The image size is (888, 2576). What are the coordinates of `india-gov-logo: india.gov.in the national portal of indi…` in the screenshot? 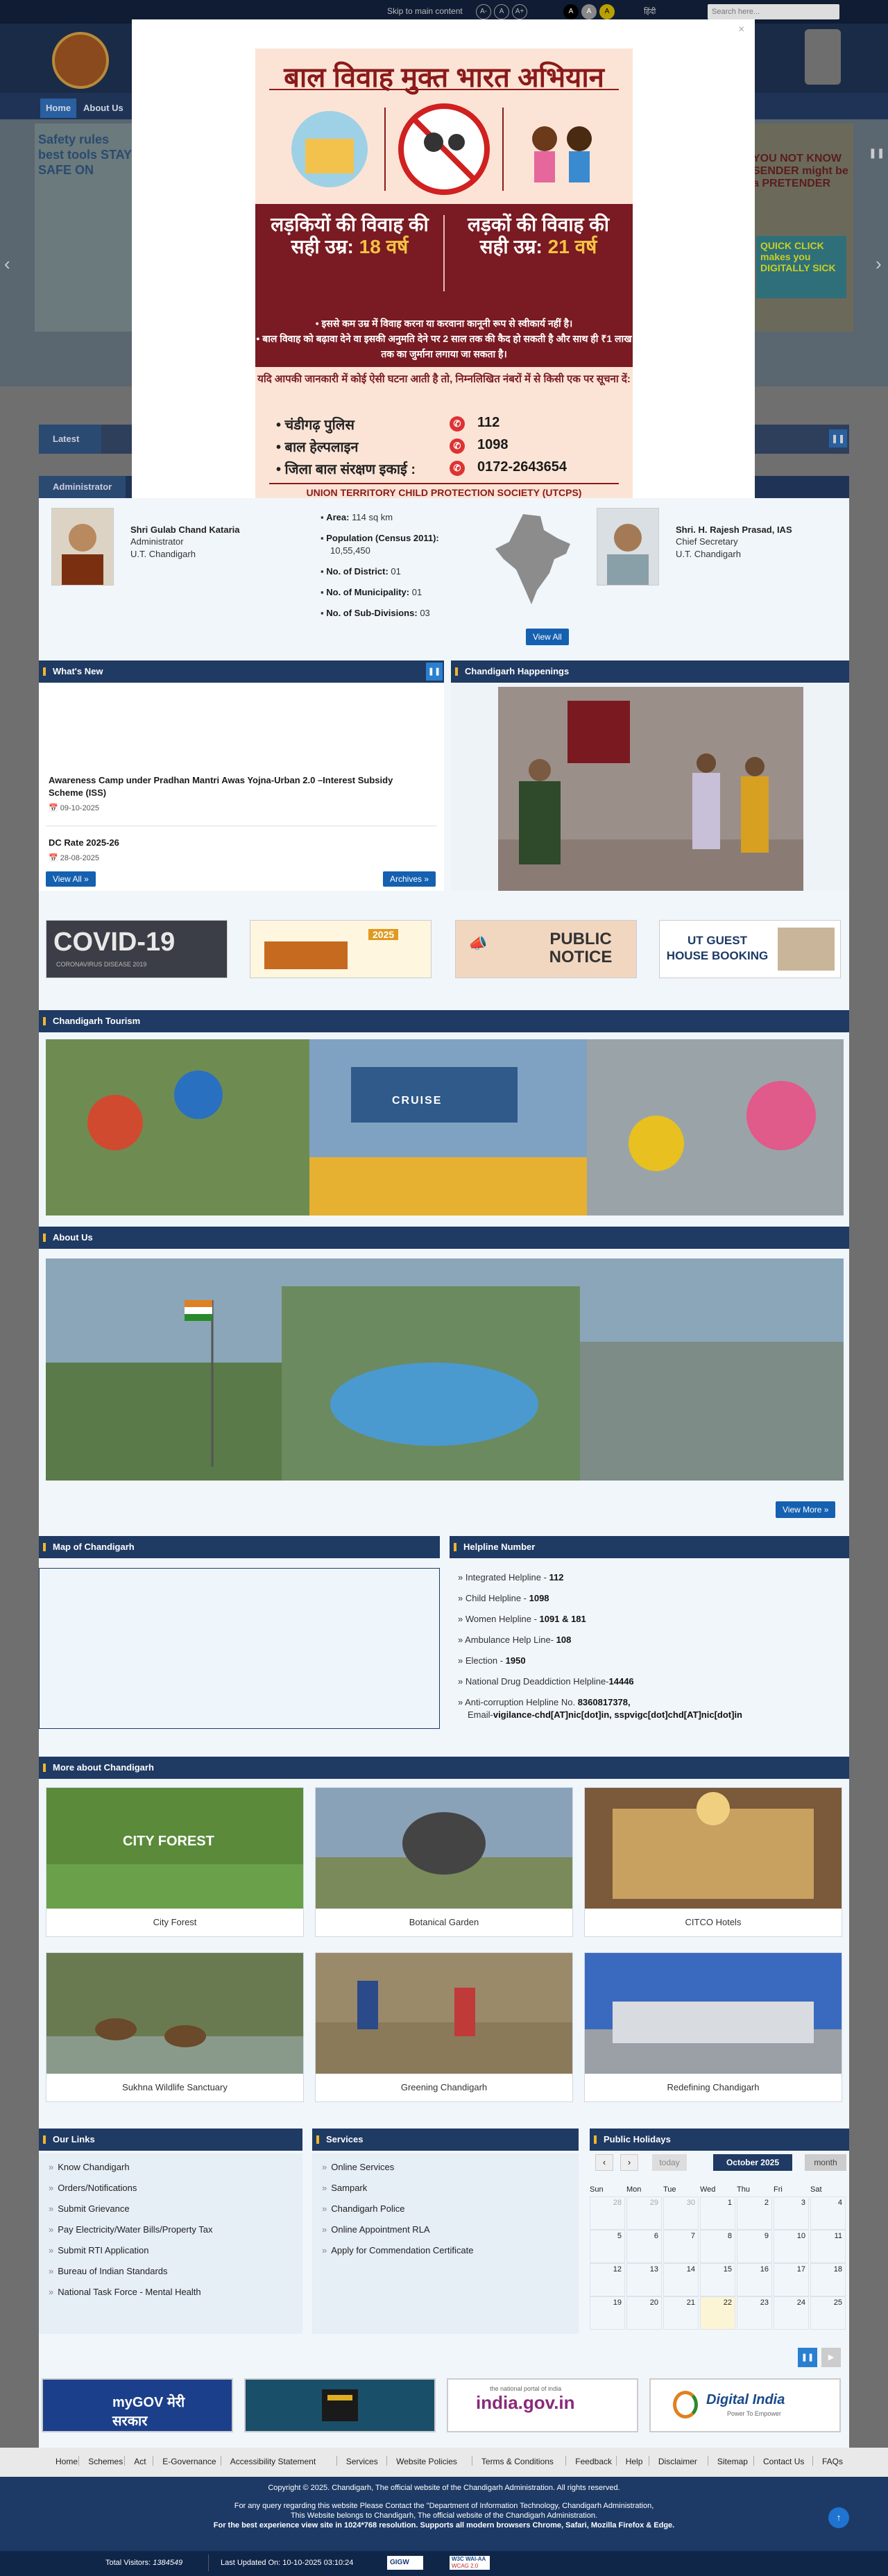 It's located at (542, 2405).